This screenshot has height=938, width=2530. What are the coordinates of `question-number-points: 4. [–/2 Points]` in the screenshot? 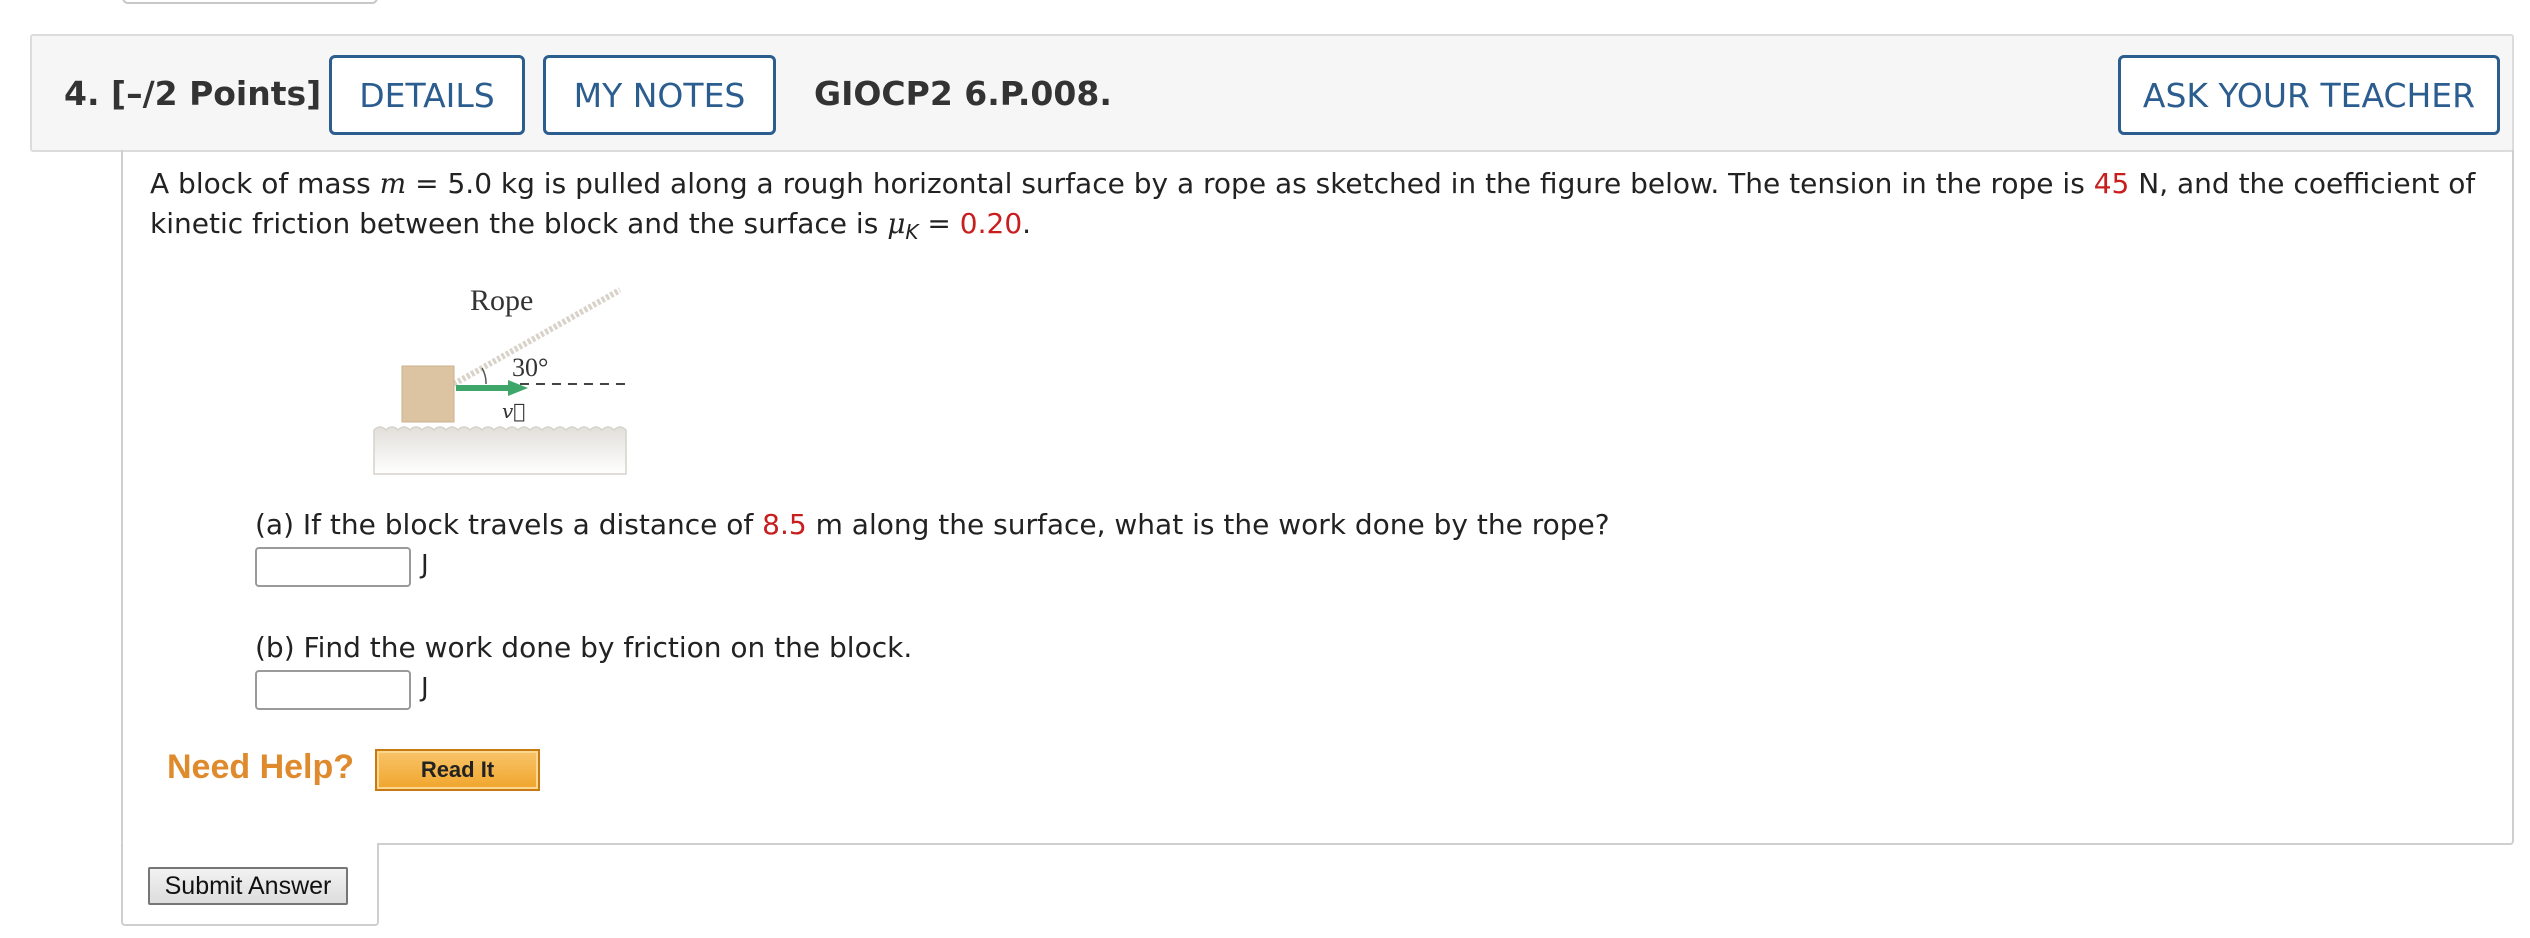 It's located at (193, 93).